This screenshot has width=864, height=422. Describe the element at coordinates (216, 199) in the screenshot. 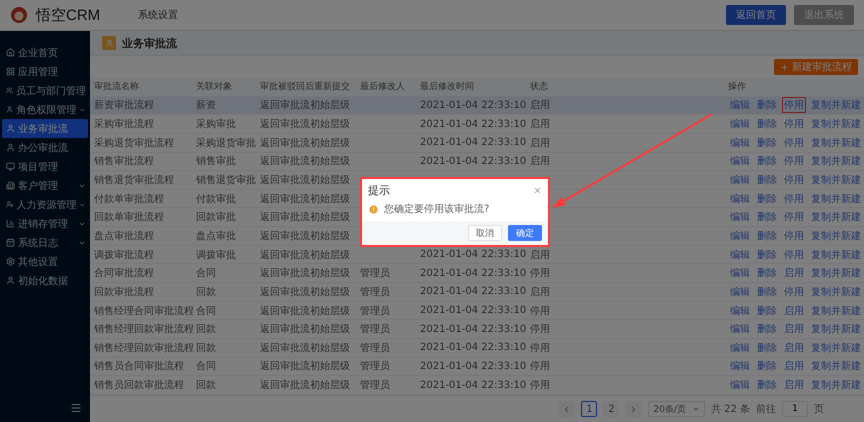

I see `table-cell-text: 付款审批` at that location.